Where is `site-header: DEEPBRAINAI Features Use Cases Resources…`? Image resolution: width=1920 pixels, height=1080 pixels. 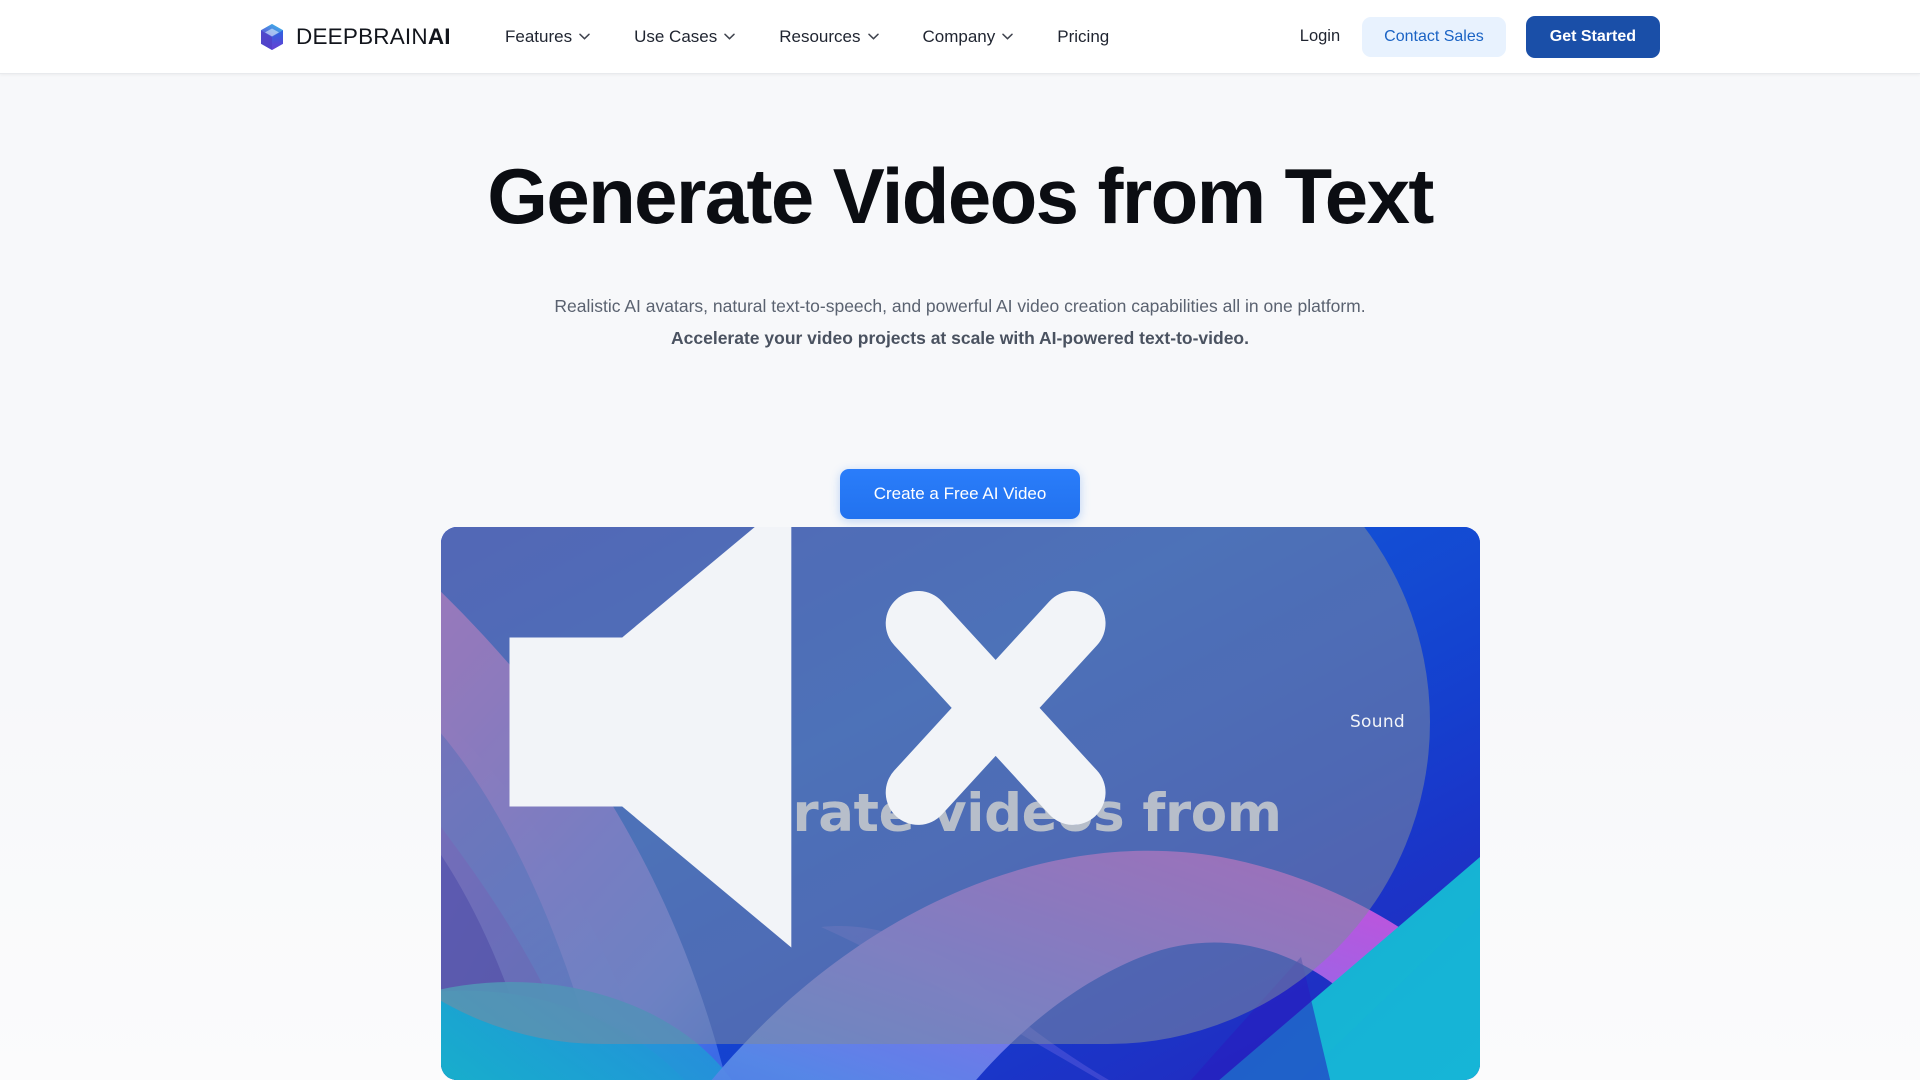 site-header: DEEPBRAINAI Features Use Cases Resources… is located at coordinates (960, 37).